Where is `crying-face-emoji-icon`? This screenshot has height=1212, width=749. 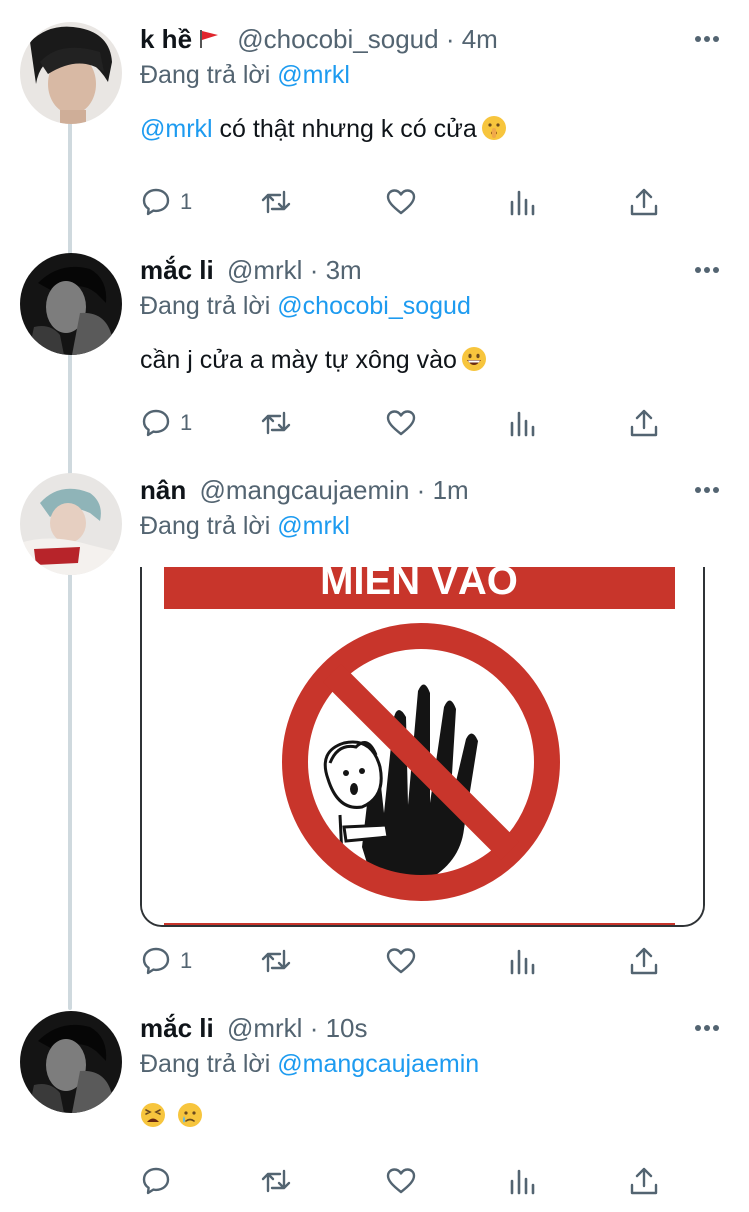 crying-face-emoji-icon is located at coordinates (189, 1115).